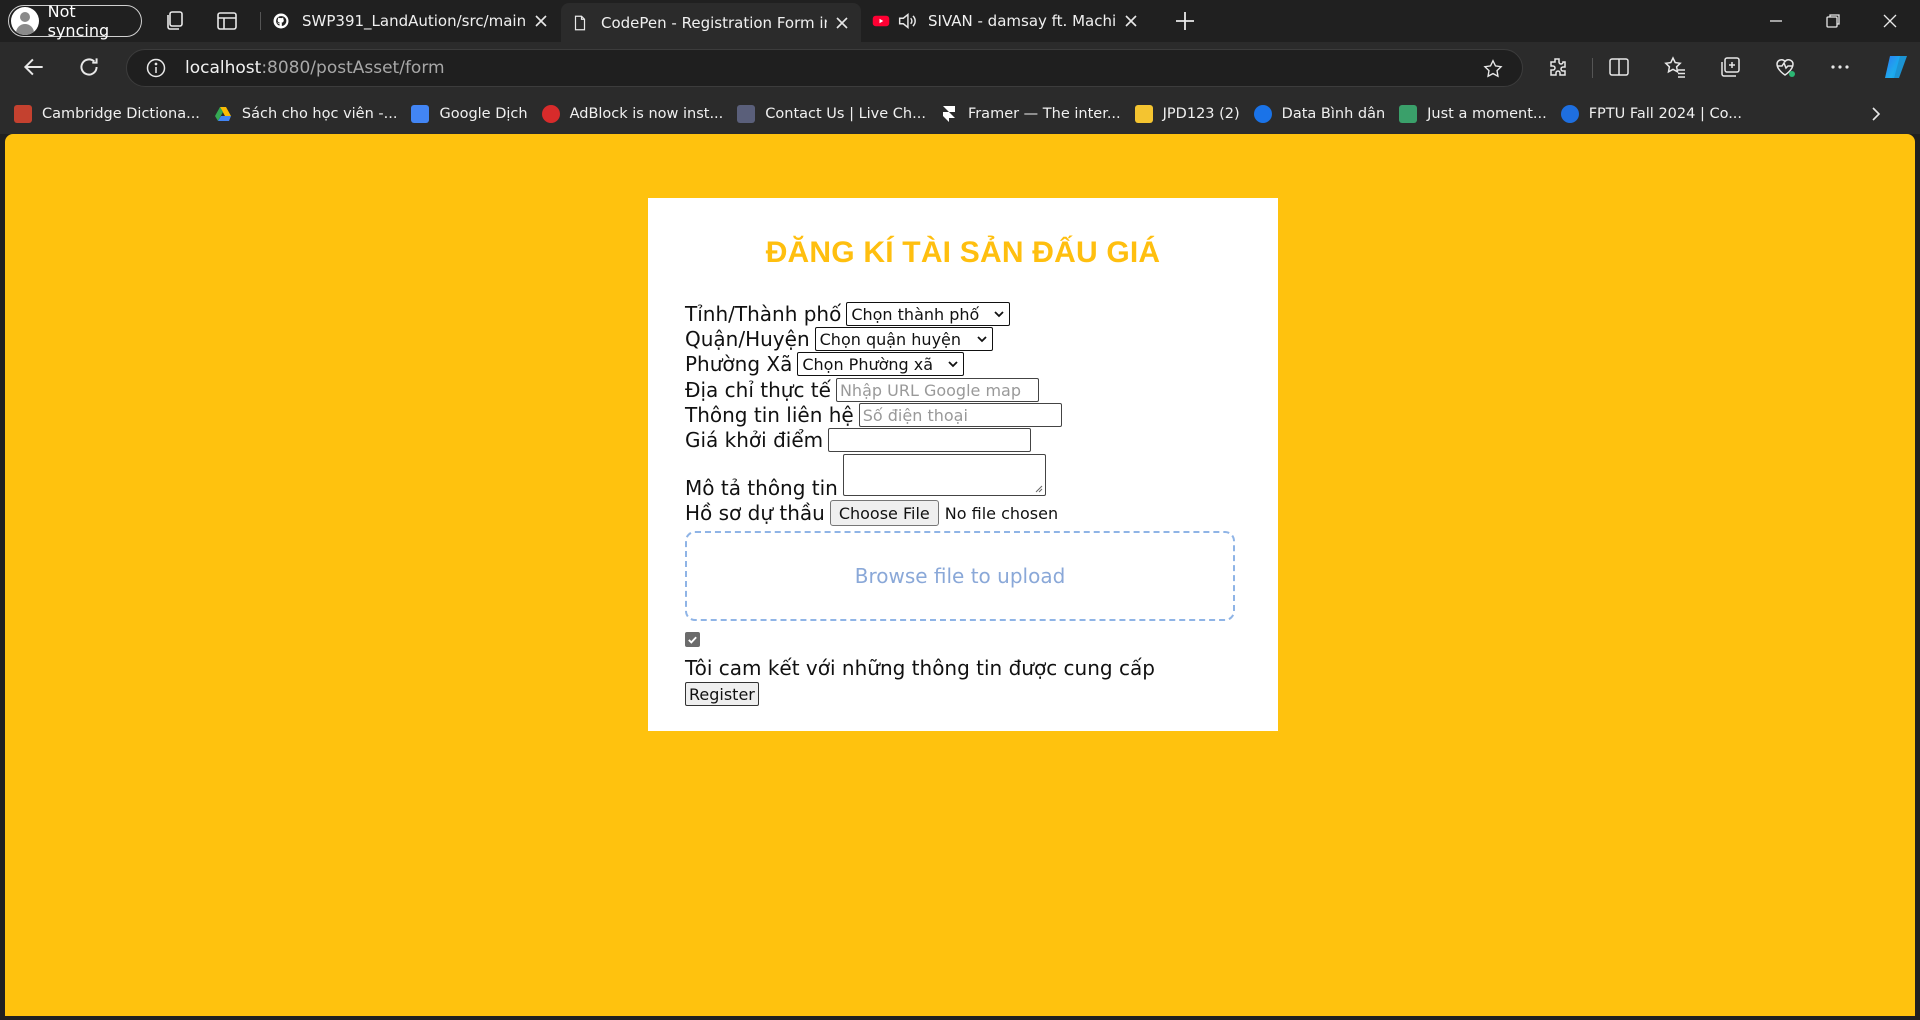 This screenshot has width=1920, height=1020. I want to click on tab-github: SWP391_LandAution/src/main/re, so click(411, 21).